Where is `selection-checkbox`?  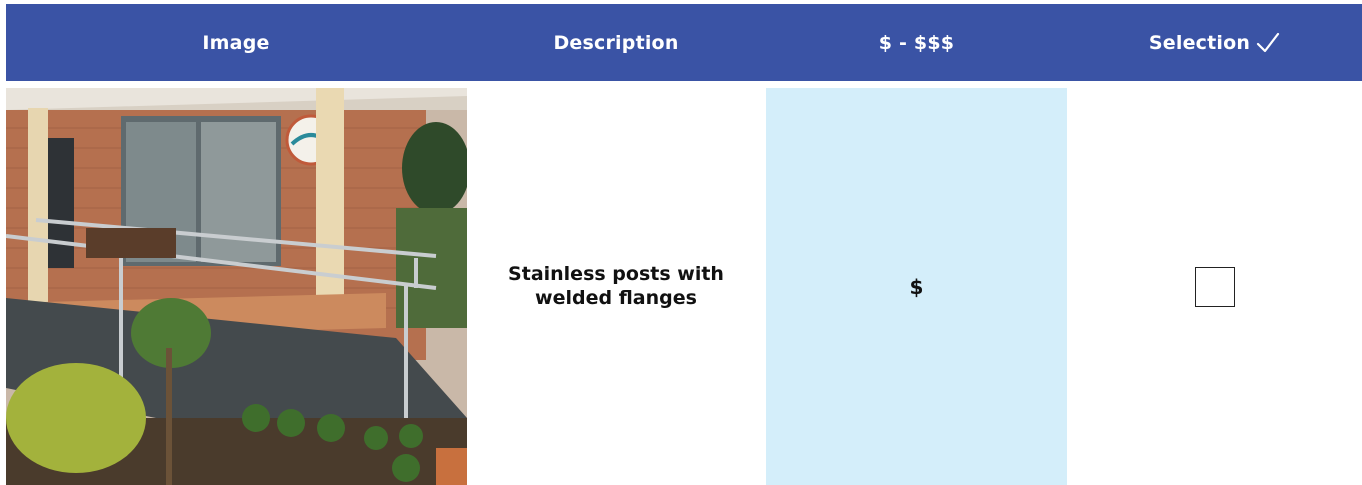 selection-checkbox is located at coordinates (1214, 286).